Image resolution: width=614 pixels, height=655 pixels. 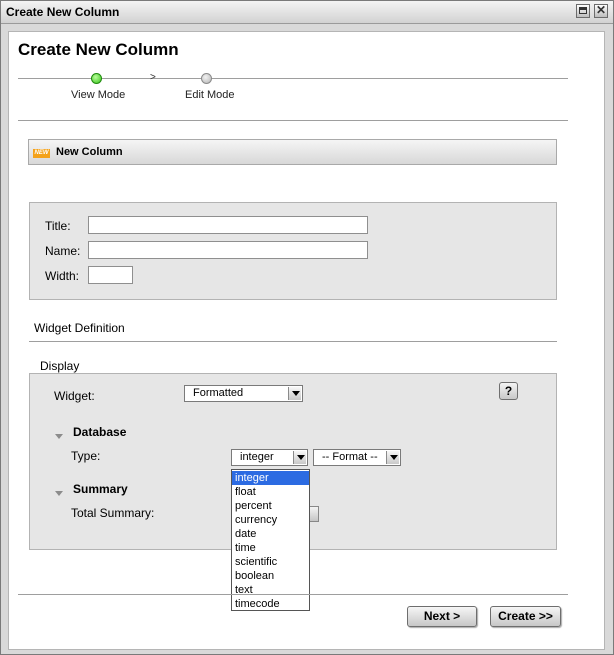 I want to click on titlebar: Create New Column ✕, so click(x=307, y=12).